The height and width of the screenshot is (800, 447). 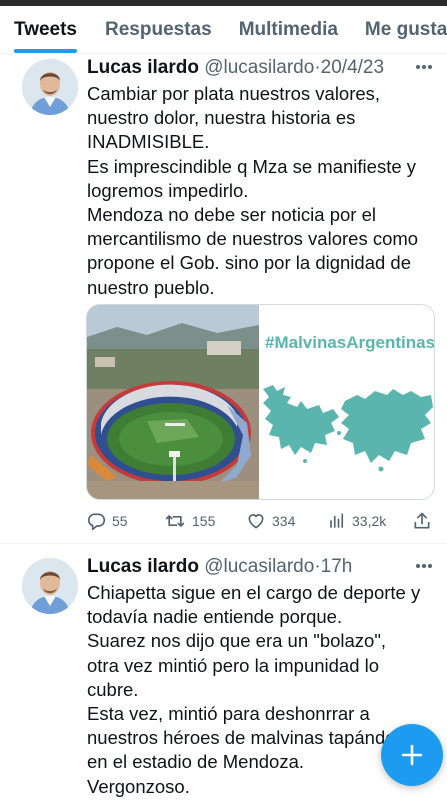 I want to click on tweet-text-line: logremos impedirlo., so click(x=168, y=190).